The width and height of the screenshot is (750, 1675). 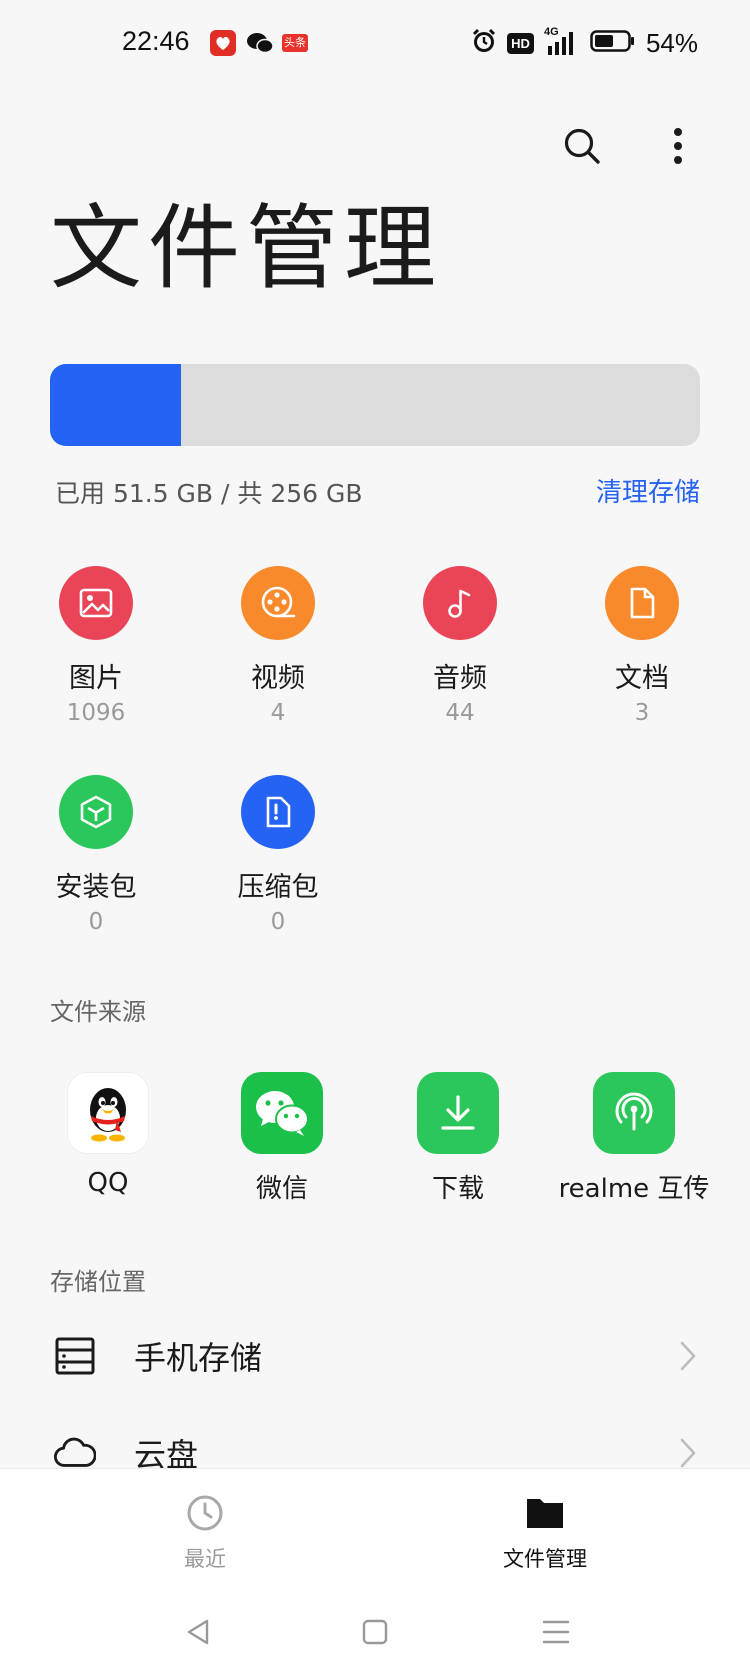 I want to click on storage-item-phone: 手机存储, so click(x=375, y=1356).